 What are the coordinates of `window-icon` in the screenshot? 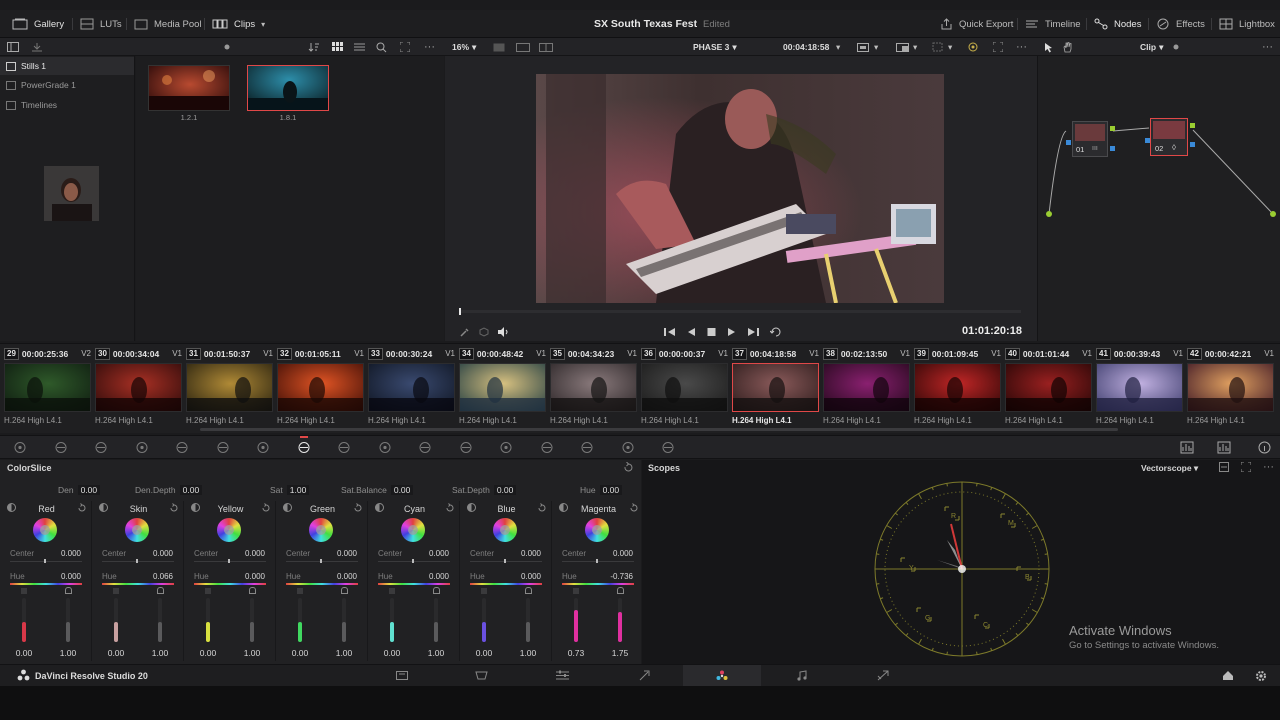 It's located at (425, 447).